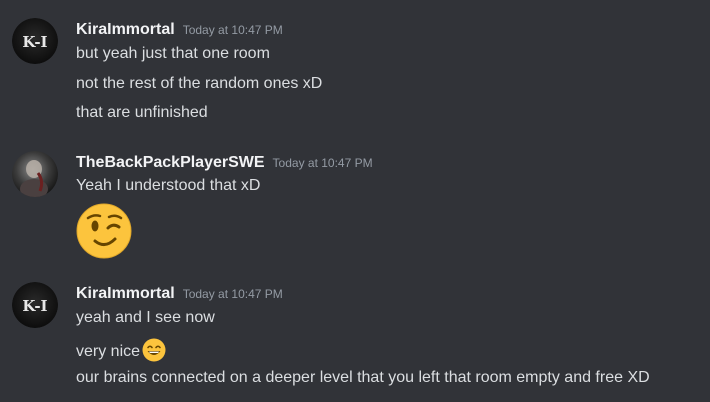 The image size is (710, 402). I want to click on winking-face-emoji, so click(104, 233).